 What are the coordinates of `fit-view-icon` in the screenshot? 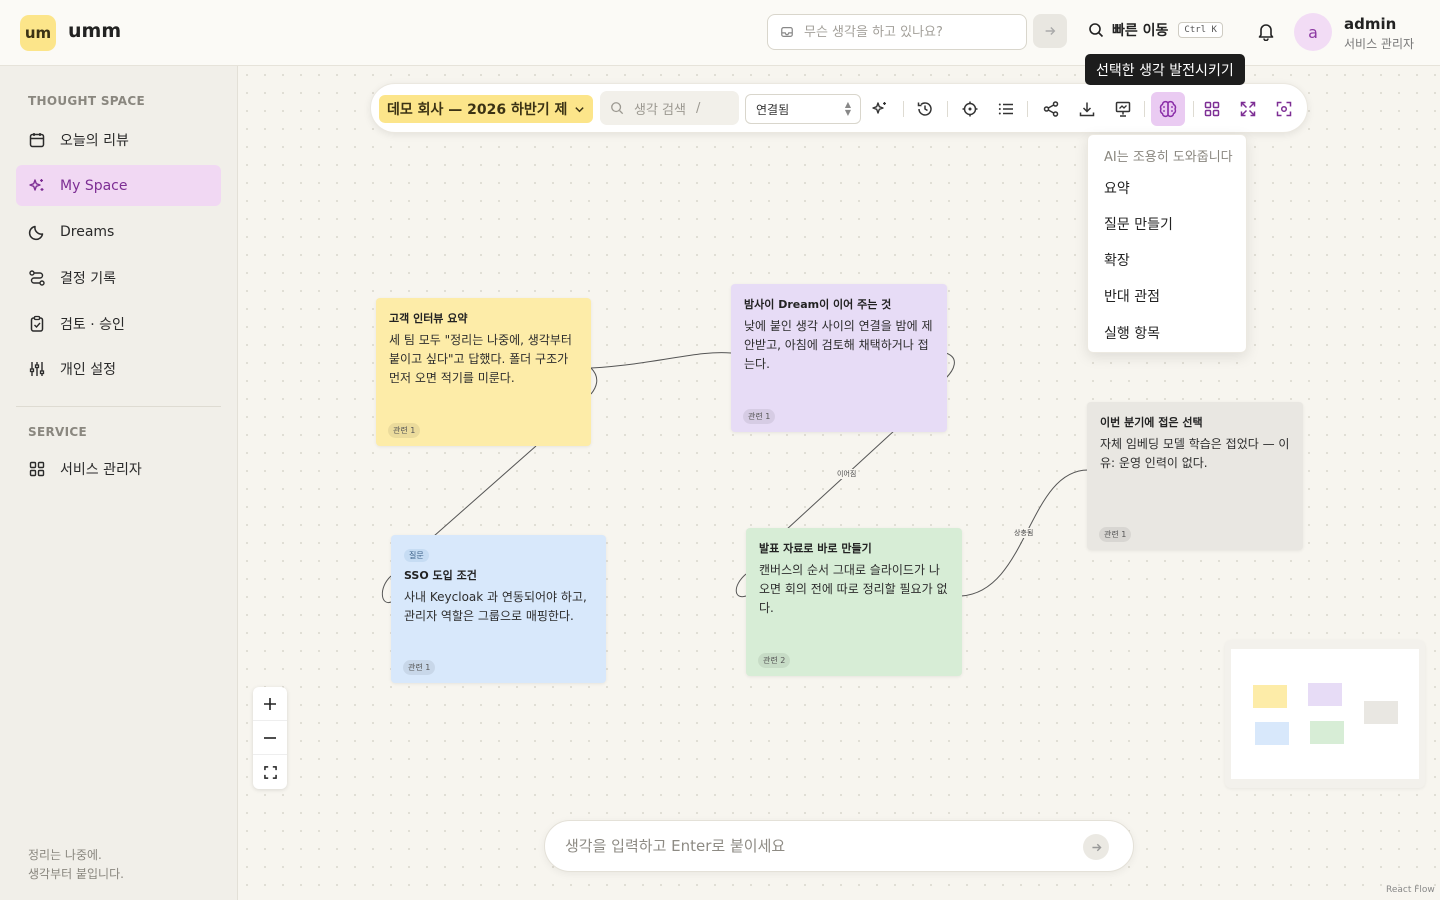 It's located at (270, 772).